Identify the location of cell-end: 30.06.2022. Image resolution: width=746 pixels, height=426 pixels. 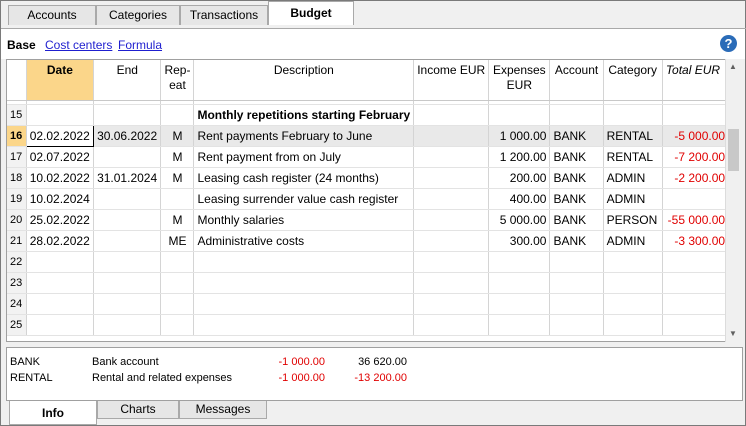
(127, 136).